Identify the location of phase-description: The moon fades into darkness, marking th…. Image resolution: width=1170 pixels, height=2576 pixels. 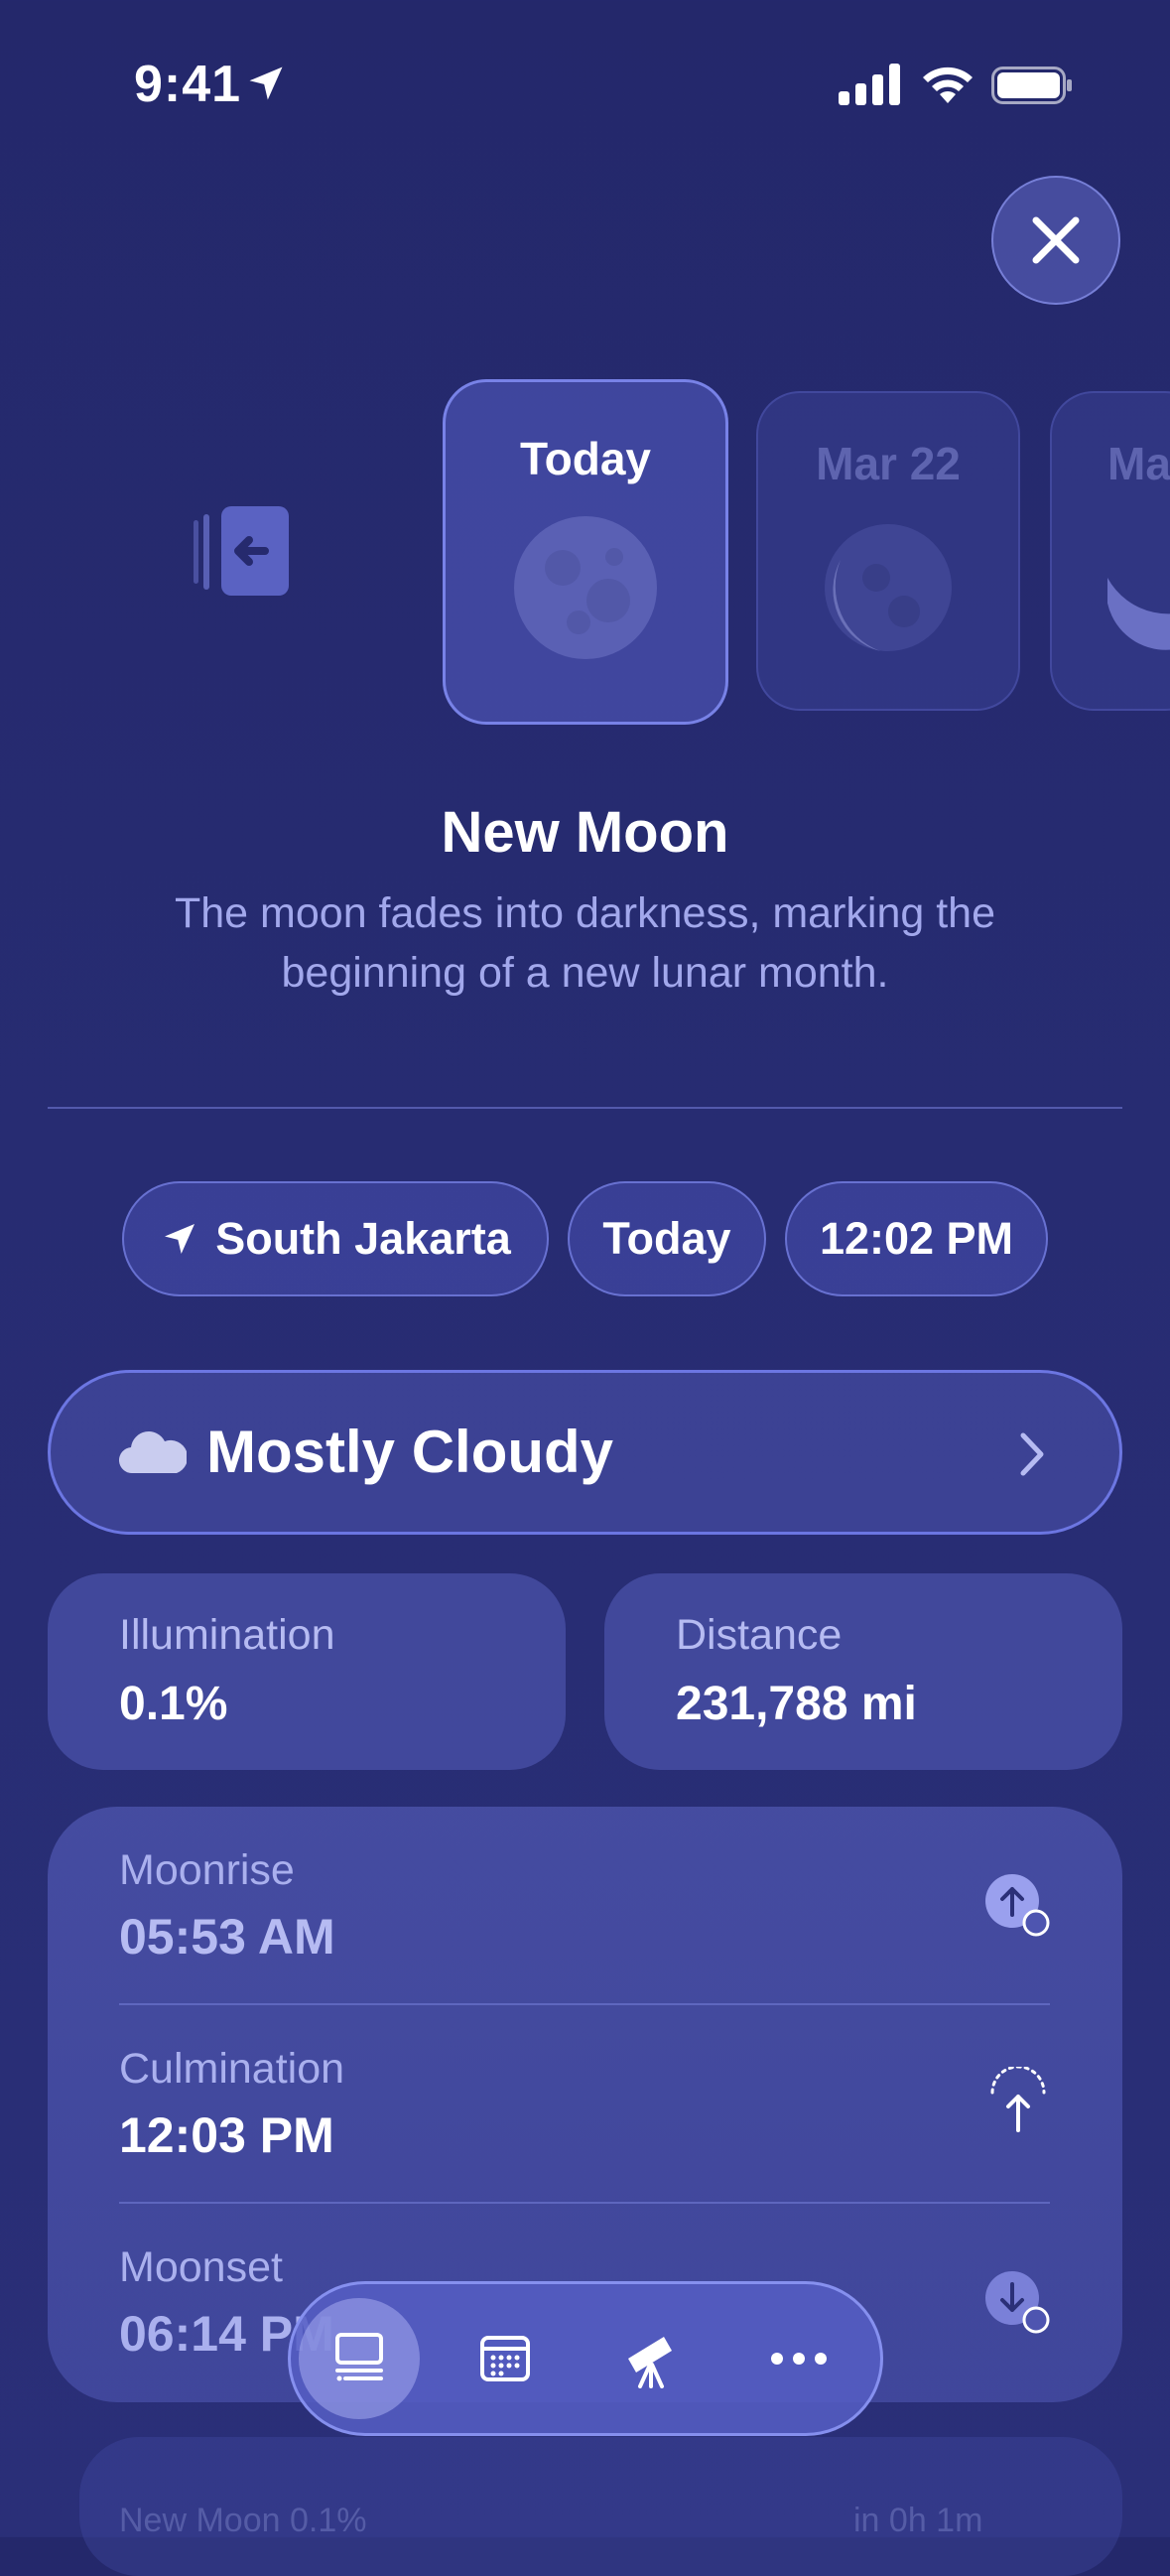
(585, 943).